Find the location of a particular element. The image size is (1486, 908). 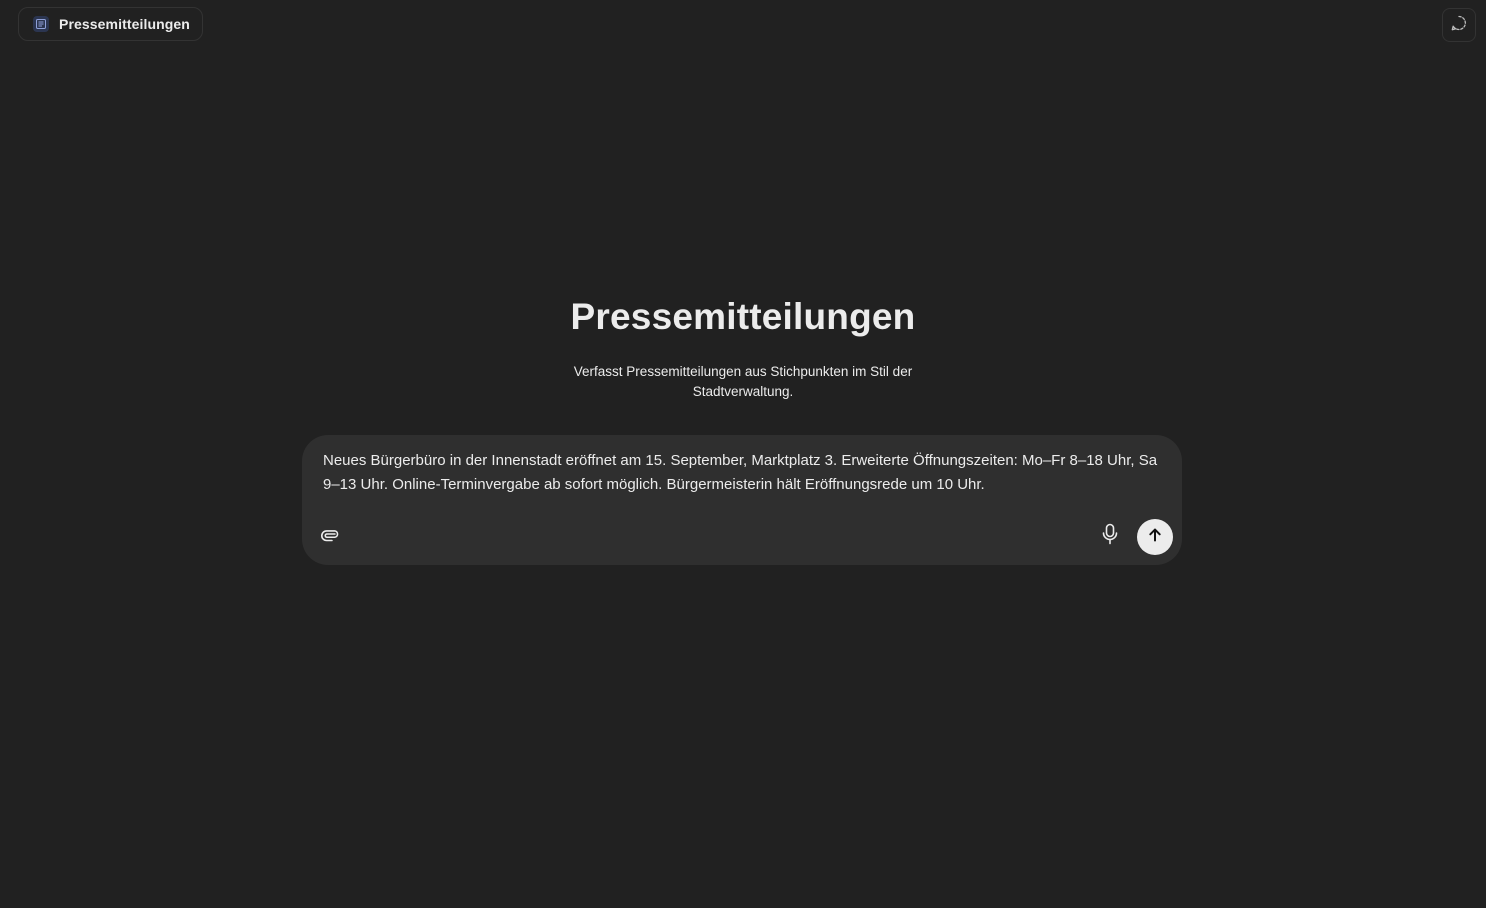

microphone-icon is located at coordinates (1110, 536).